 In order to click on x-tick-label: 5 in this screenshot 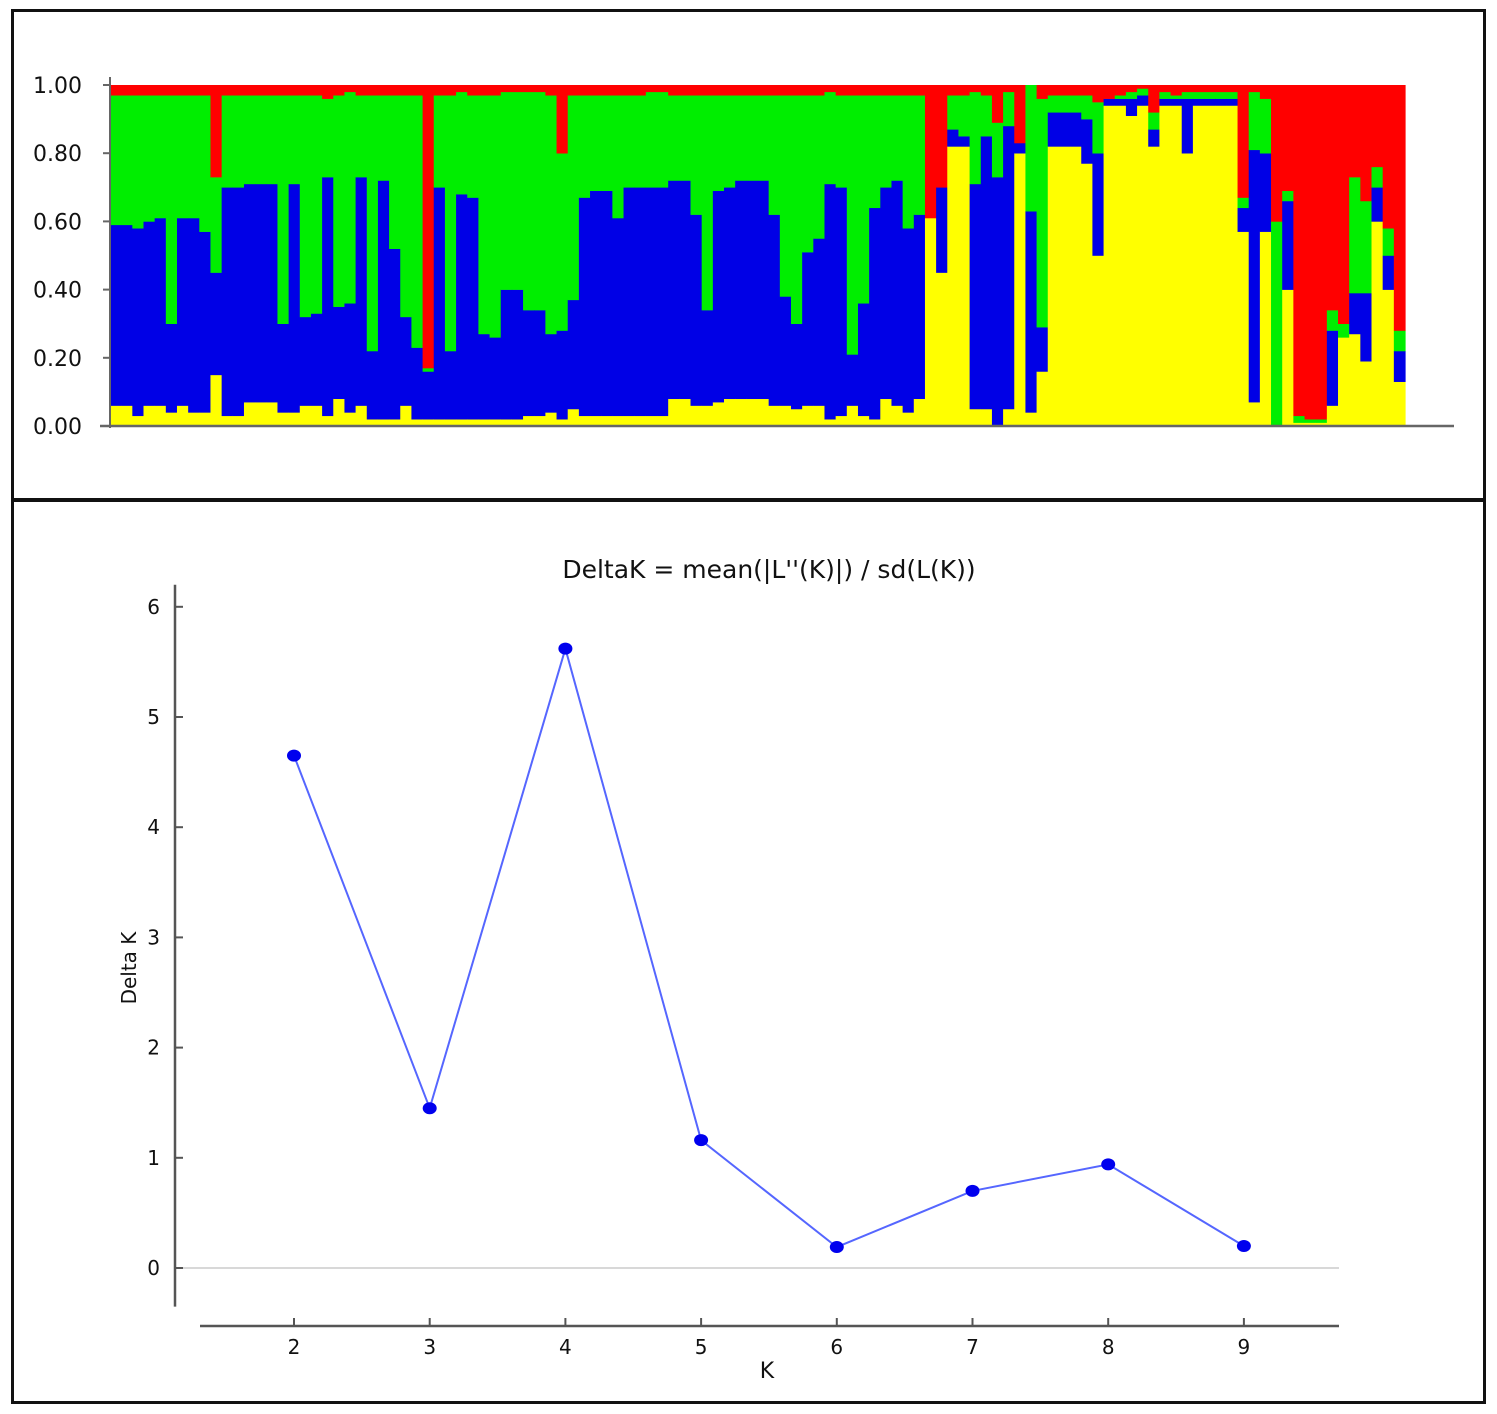, I will do `click(701, 1347)`.